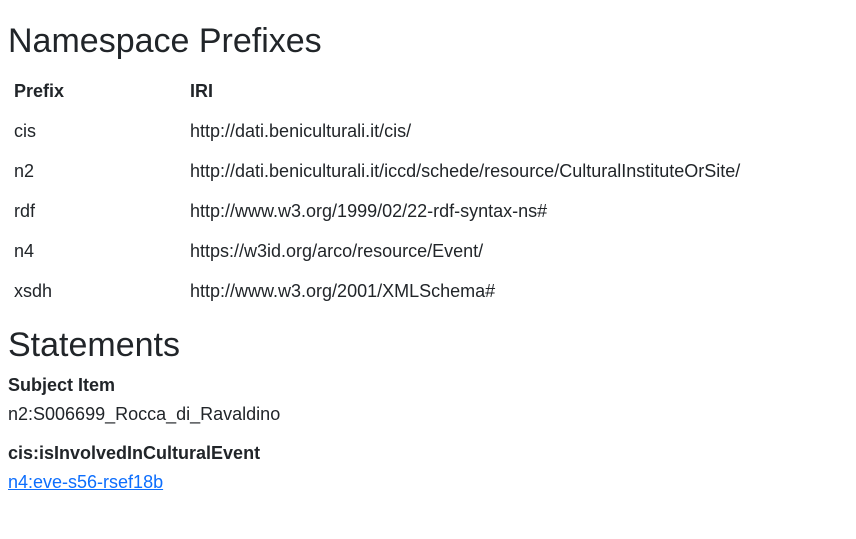 The height and width of the screenshot is (539, 856). I want to click on prefix-cell: n2, so click(24, 170).